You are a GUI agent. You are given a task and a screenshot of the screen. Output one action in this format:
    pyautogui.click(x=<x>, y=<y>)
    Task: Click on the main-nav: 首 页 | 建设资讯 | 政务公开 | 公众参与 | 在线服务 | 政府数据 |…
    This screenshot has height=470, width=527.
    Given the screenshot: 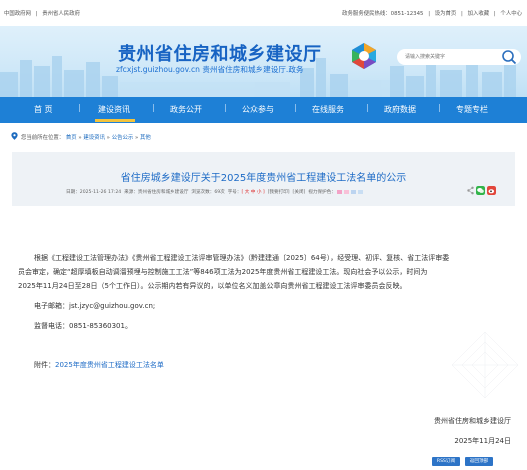 What is the action you would take?
    pyautogui.click(x=263, y=110)
    